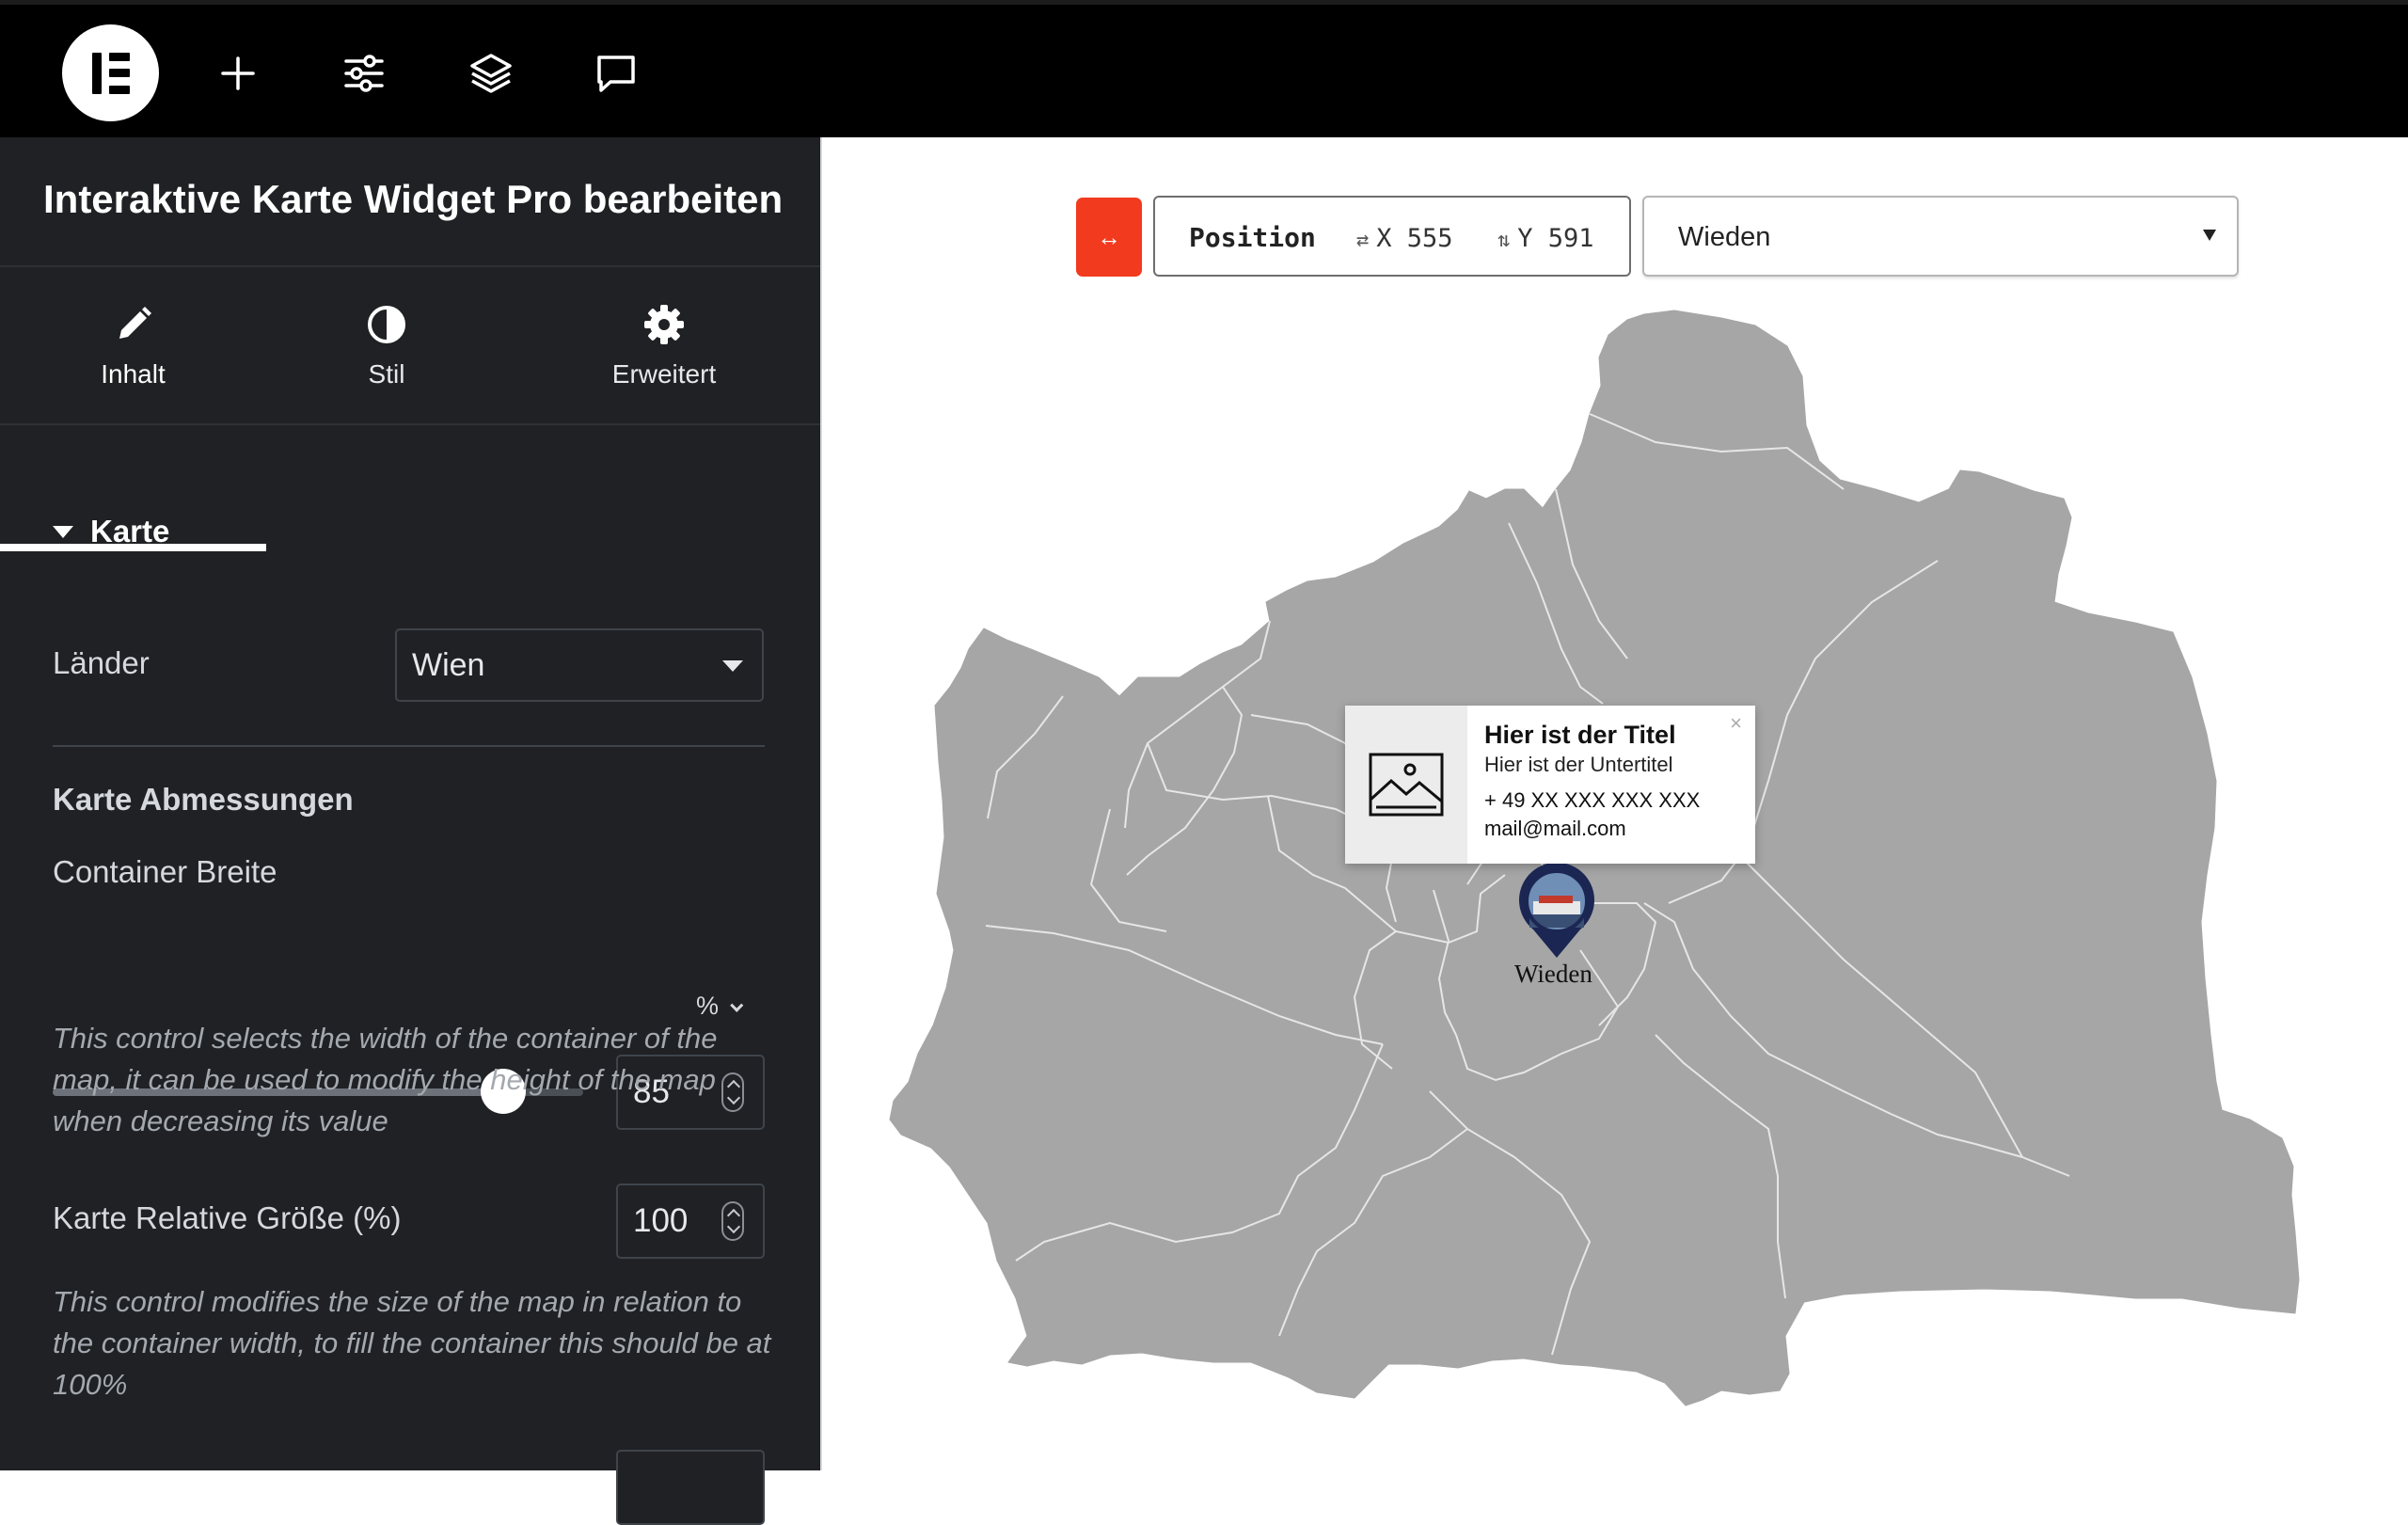 Image resolution: width=2408 pixels, height=1525 pixels. I want to click on popup-email: mail@mail.com, so click(1555, 828).